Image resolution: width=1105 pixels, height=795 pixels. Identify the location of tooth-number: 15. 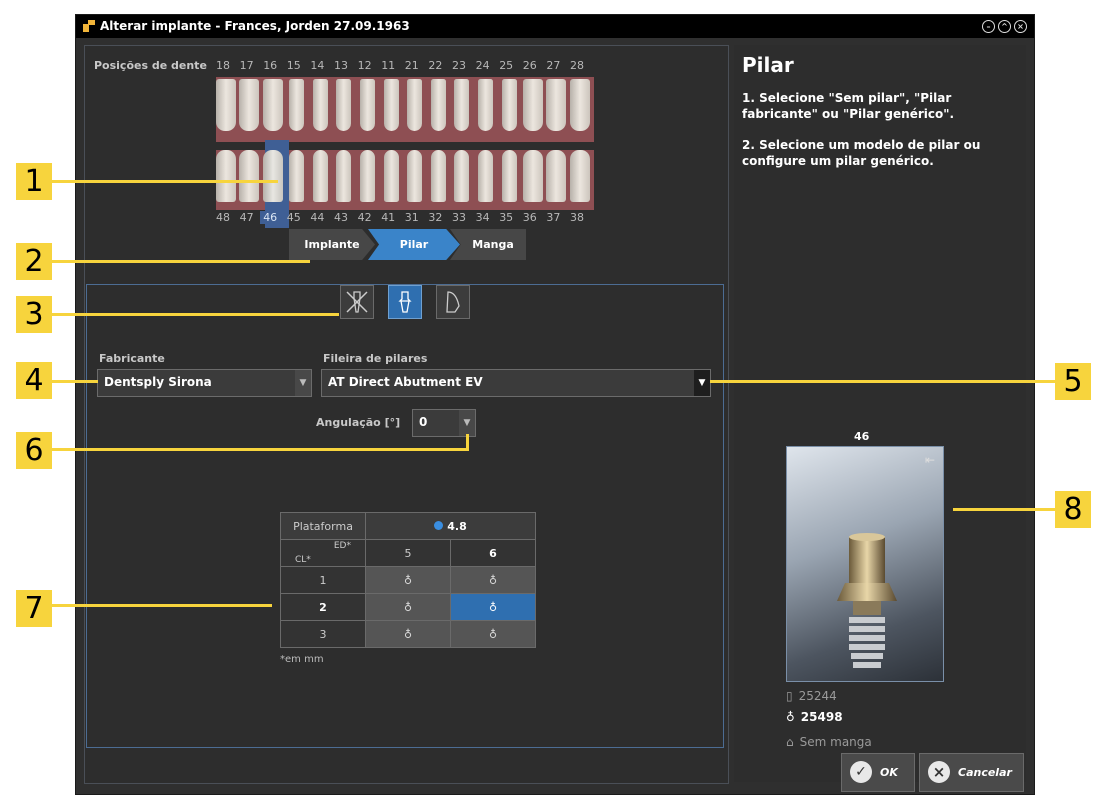
(294, 65).